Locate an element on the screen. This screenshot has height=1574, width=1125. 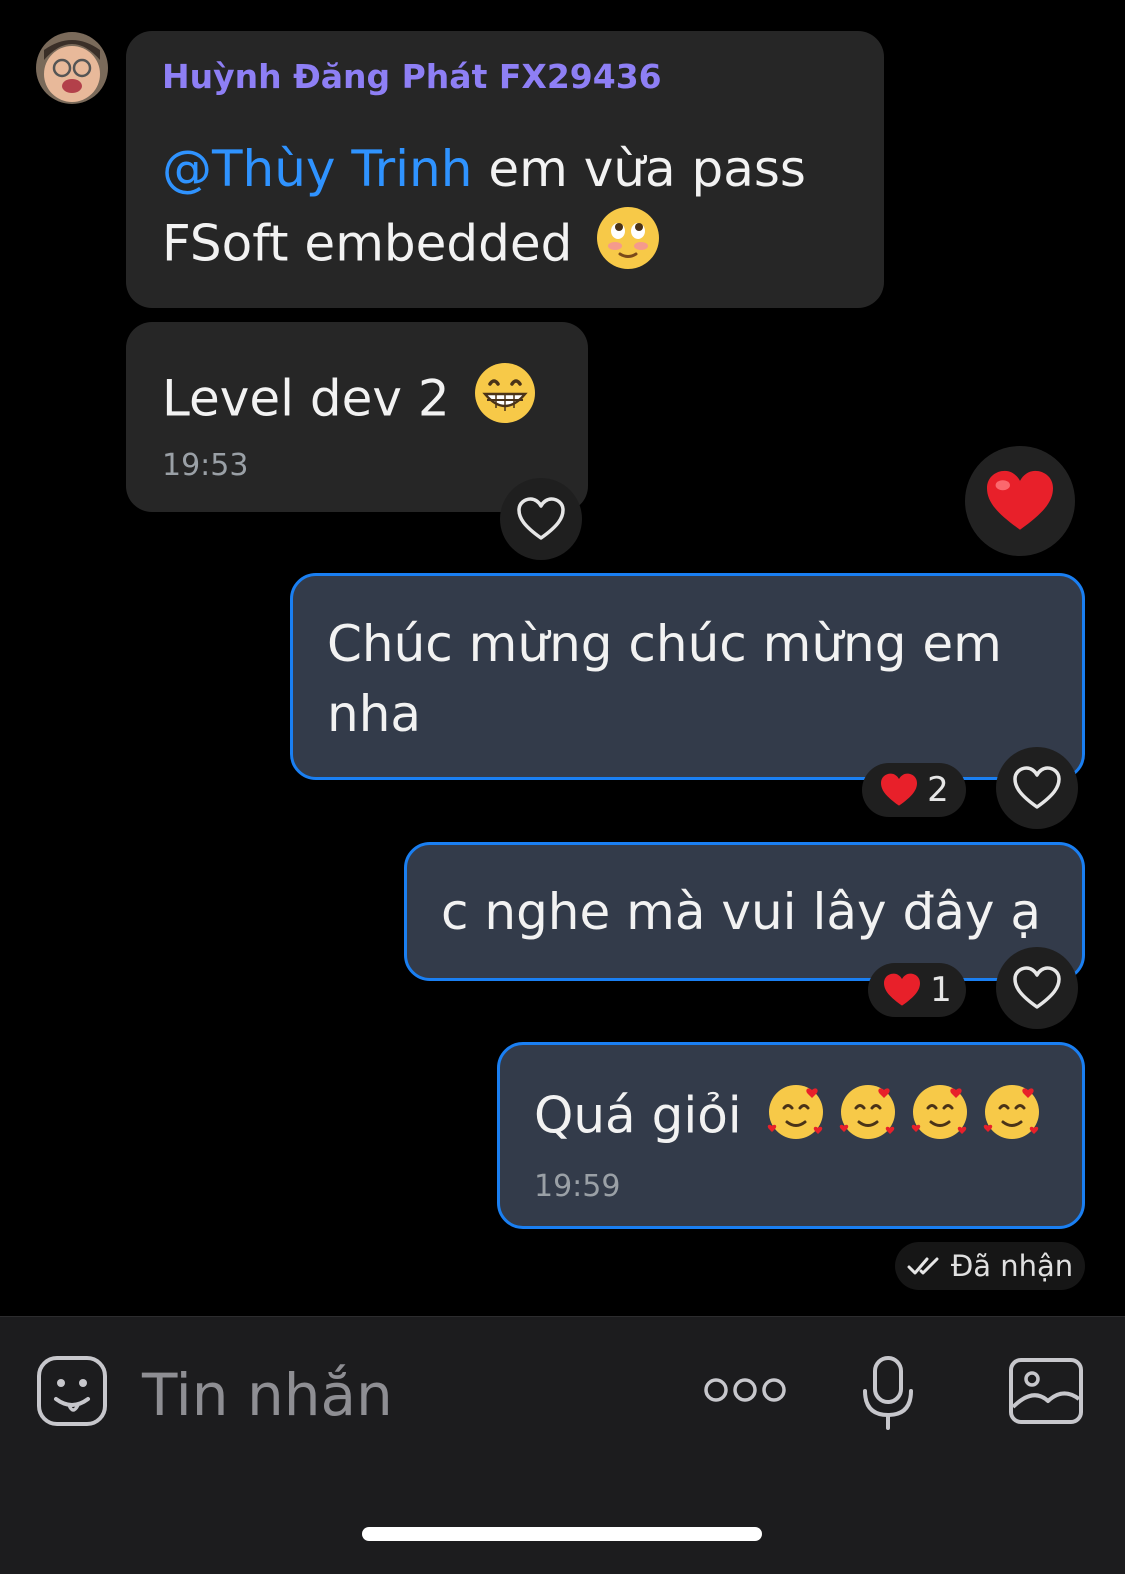
microphone-icon is located at coordinates (888, 1395).